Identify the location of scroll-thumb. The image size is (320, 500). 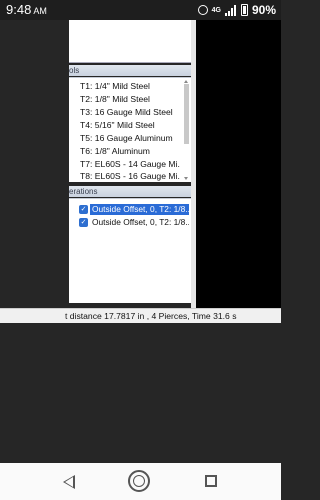
(186, 114).